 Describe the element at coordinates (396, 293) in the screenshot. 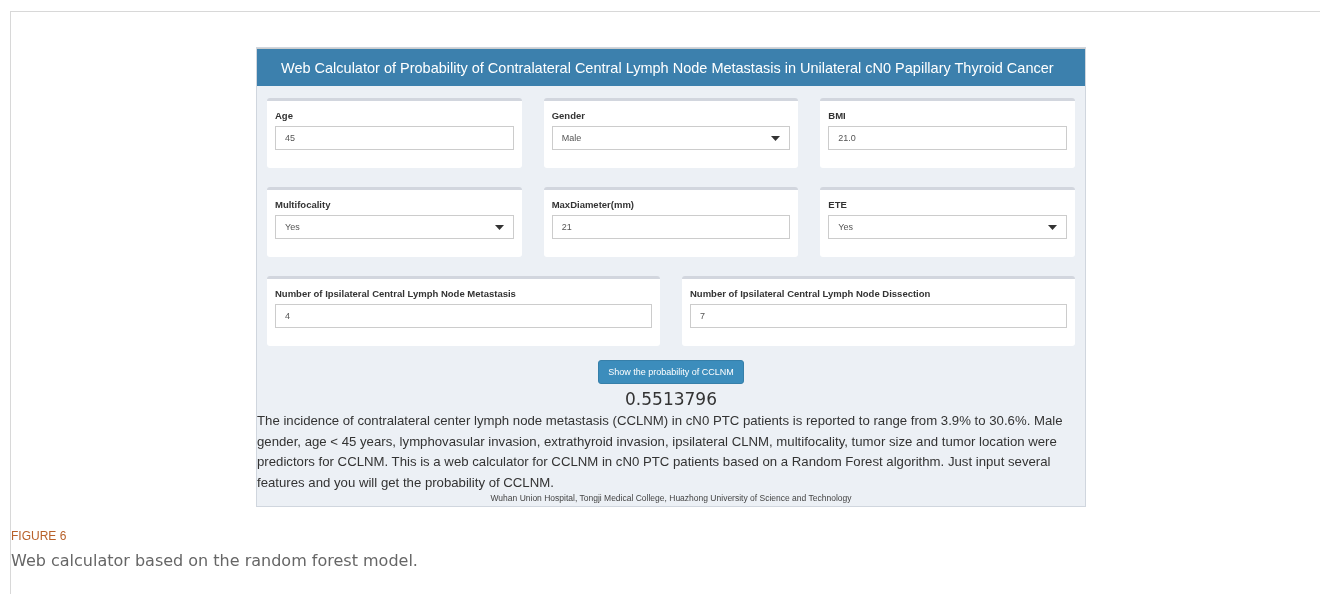

I see `field-label: Number of Ipsilateral Central Lymph Node Metastasis` at that location.